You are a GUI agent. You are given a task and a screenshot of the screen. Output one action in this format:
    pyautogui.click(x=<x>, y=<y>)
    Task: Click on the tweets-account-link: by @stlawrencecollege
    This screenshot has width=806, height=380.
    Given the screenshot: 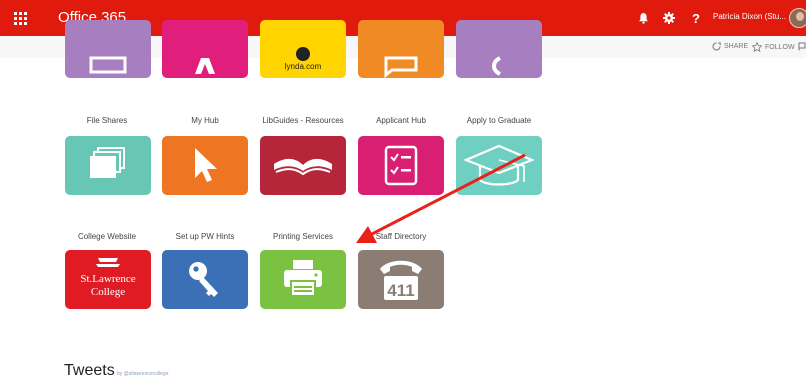 What is the action you would take?
    pyautogui.click(x=143, y=374)
    